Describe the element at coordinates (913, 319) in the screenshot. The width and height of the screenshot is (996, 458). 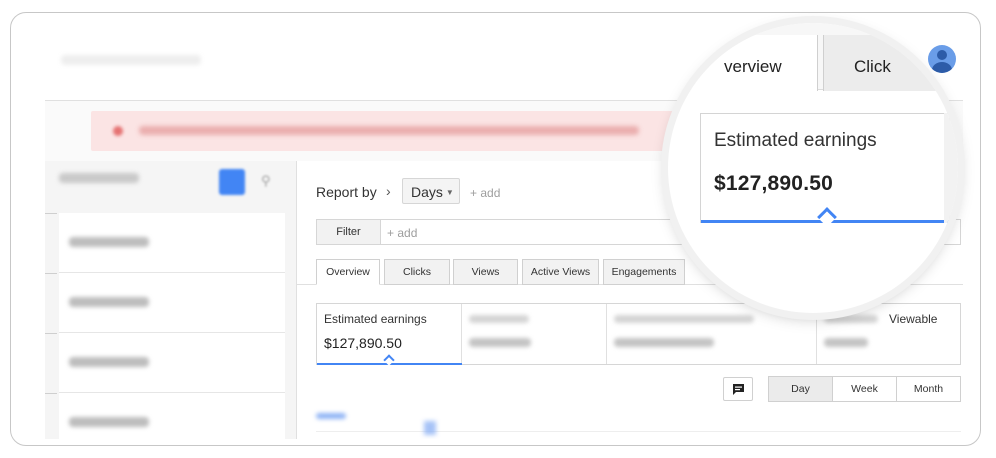
I see `metric-label: Viewable` at that location.